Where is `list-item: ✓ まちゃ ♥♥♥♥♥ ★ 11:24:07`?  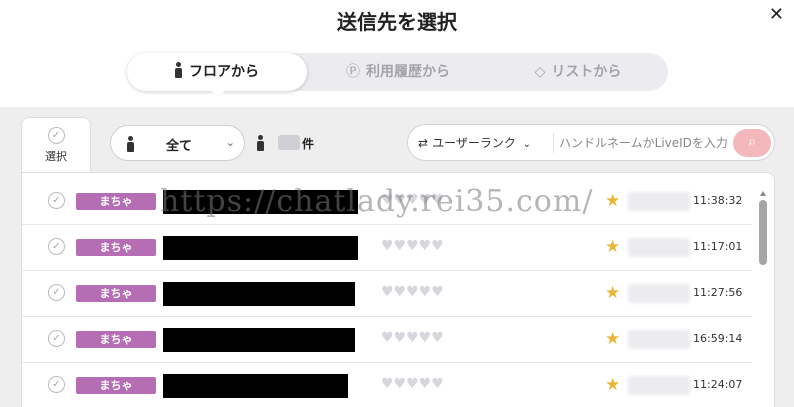
list-item: ✓ まちゃ ♥♥♥♥♥ ★ 11:24:07 is located at coordinates (387, 385).